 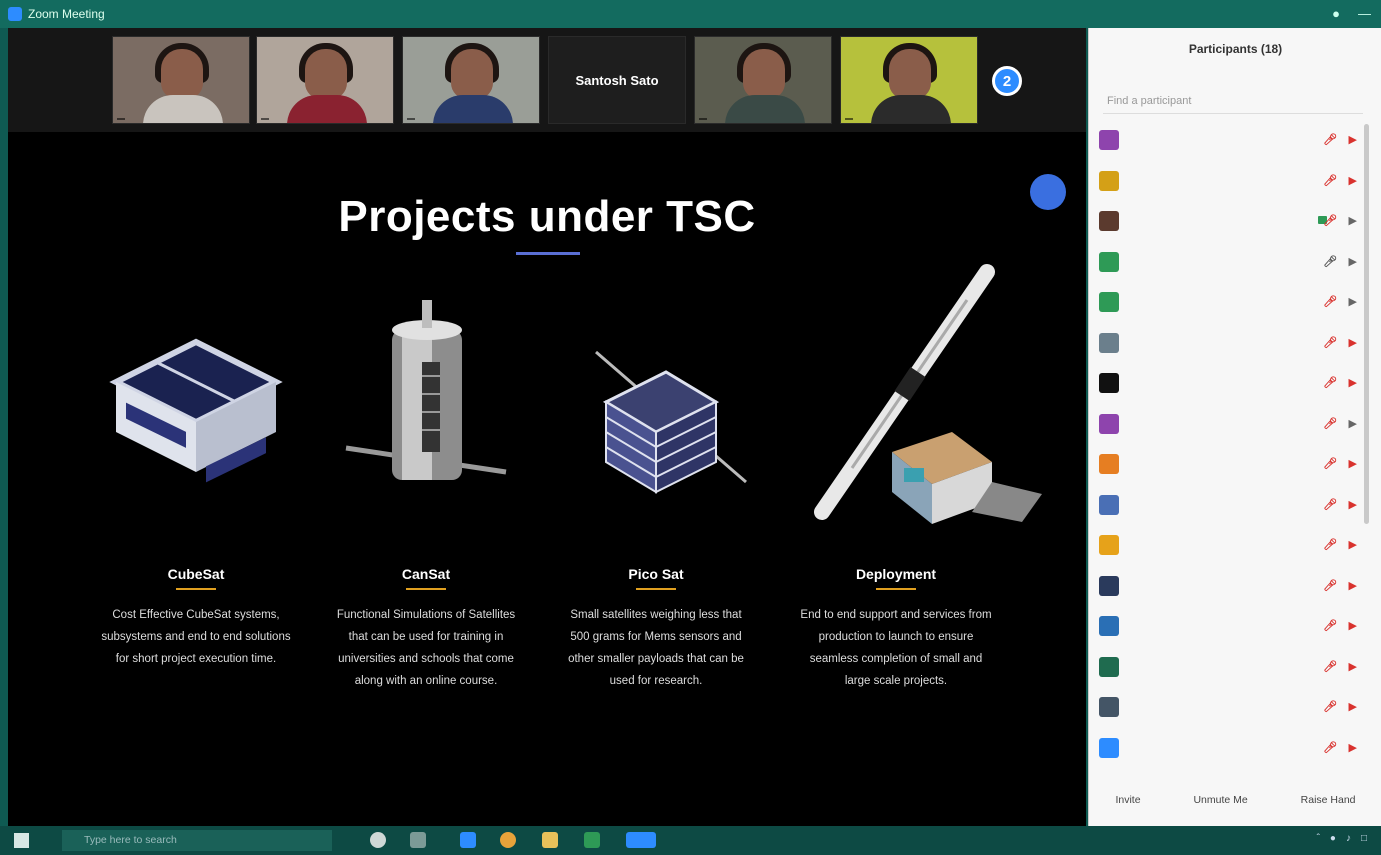 I want to click on taskbar-search-input: Type here to search, so click(x=197, y=840).